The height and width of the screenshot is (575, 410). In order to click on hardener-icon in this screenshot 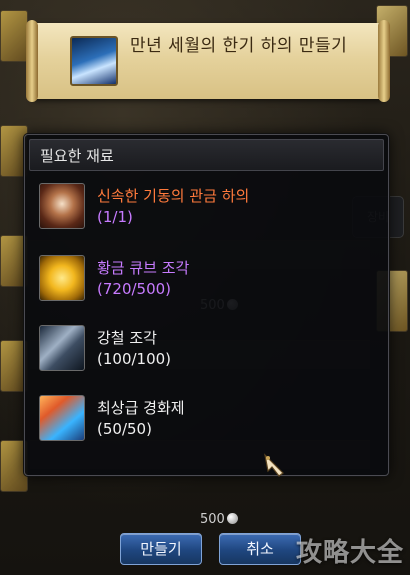, I will do `click(62, 418)`.